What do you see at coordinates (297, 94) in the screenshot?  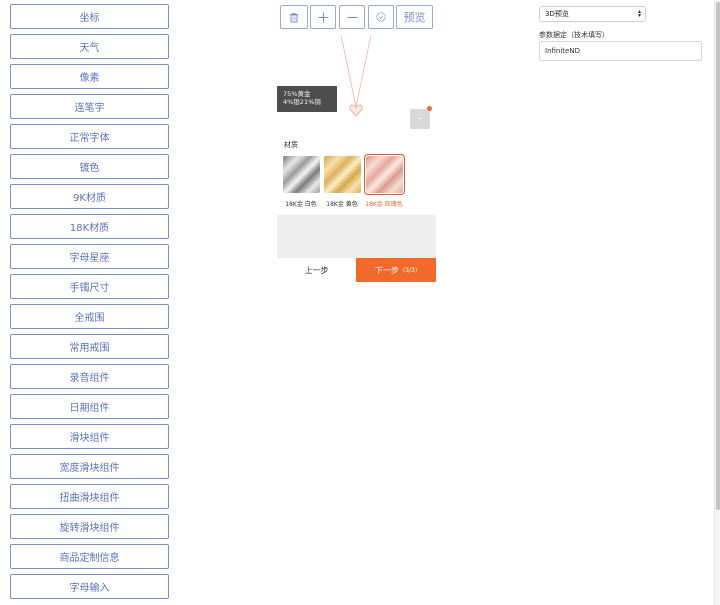 I see `alloy-line-1: 75%黄金` at bounding box center [297, 94].